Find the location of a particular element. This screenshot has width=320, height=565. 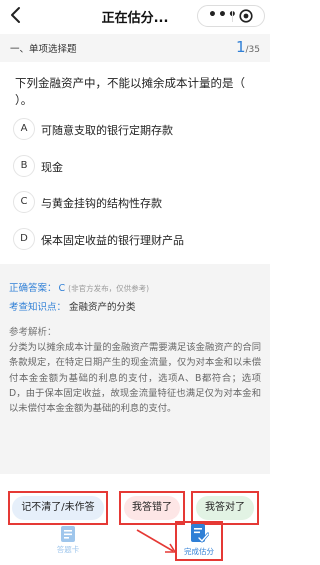

option-a: A 可随意支取的银行定期存款 is located at coordinates (138, 130).